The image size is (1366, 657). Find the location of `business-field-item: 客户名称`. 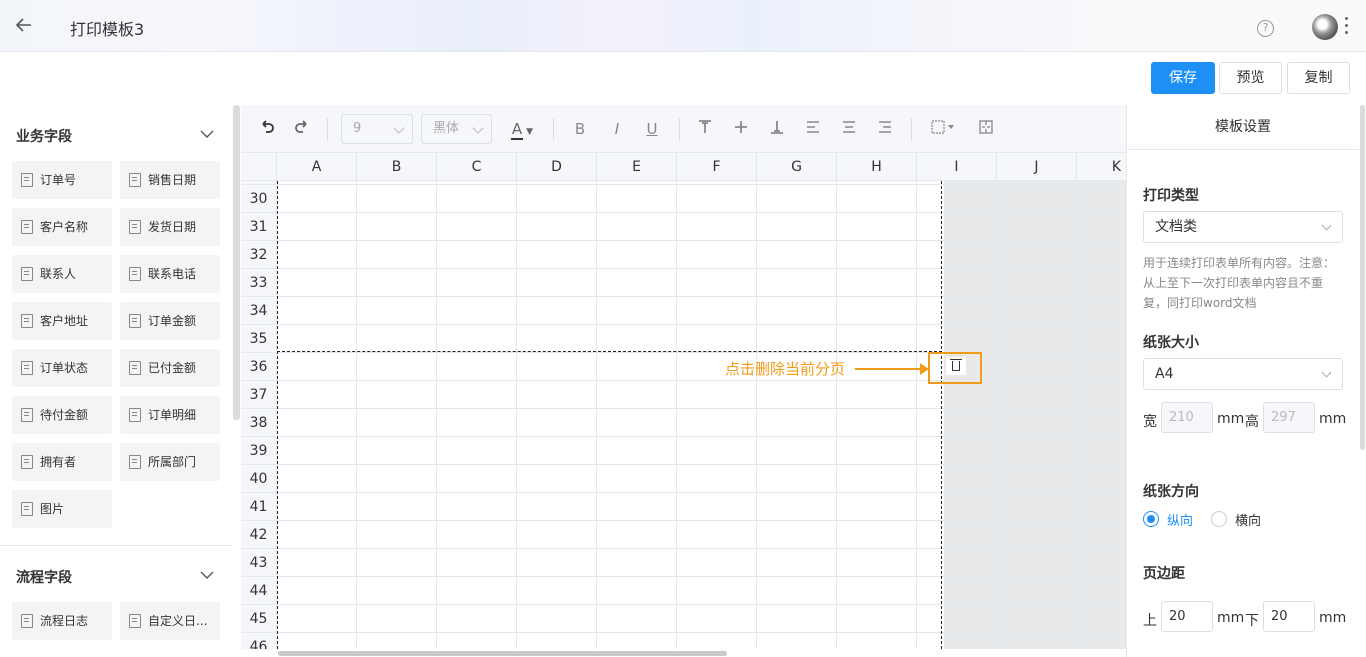

business-field-item: 客户名称 is located at coordinates (62, 227).